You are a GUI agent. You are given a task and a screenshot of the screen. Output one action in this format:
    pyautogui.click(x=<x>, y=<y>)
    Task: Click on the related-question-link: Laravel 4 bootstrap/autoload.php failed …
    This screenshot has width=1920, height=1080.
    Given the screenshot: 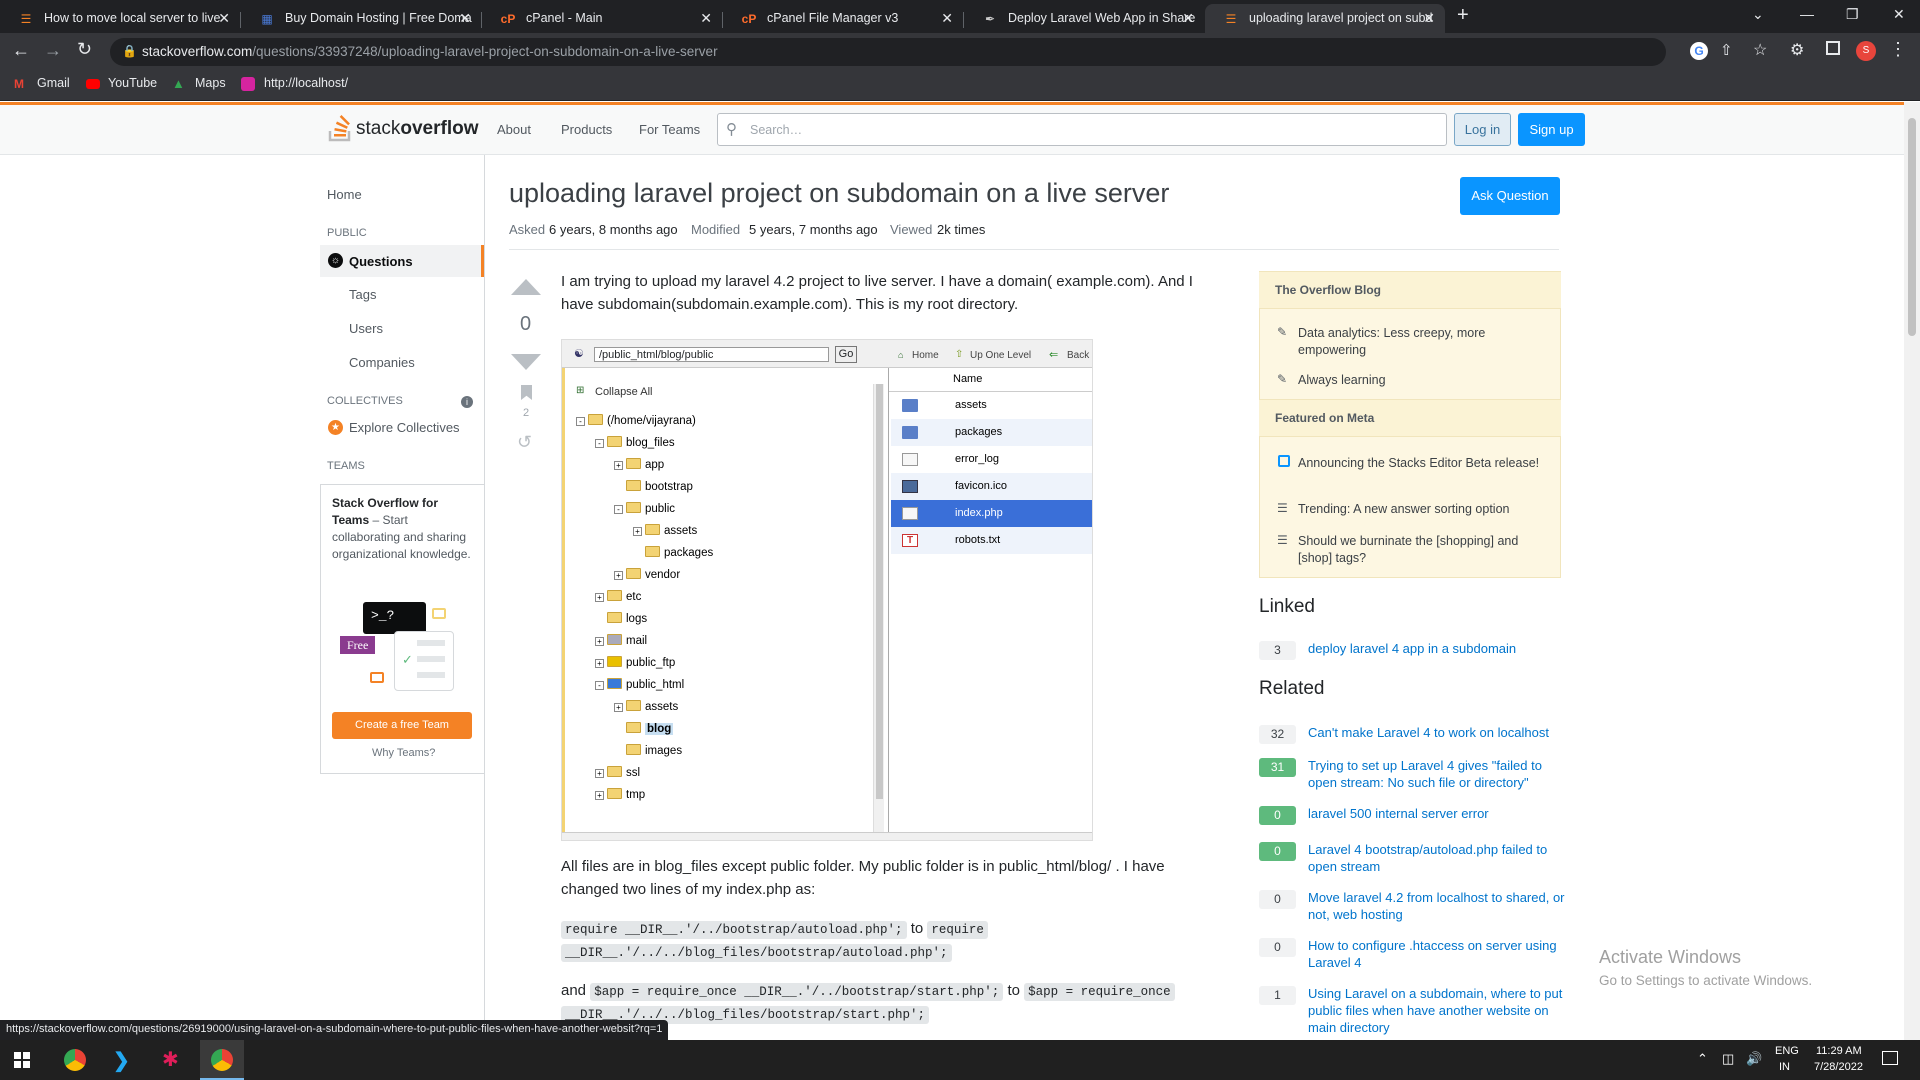 What is the action you would take?
    pyautogui.click(x=1438, y=858)
    